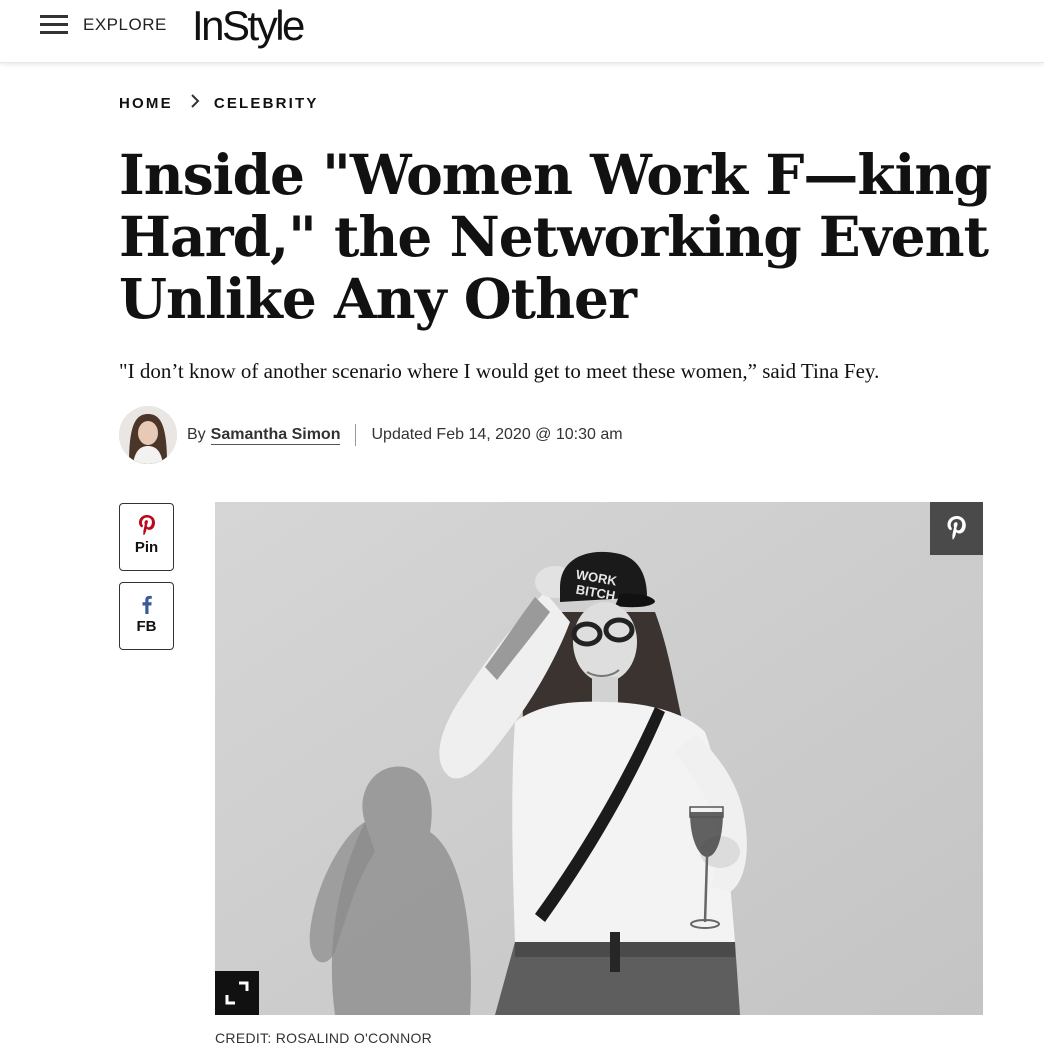 This screenshot has width=1044, height=1046. Describe the element at coordinates (266, 103) in the screenshot. I see `breadcrumb-celebrity-link: CELEBRITY` at that location.